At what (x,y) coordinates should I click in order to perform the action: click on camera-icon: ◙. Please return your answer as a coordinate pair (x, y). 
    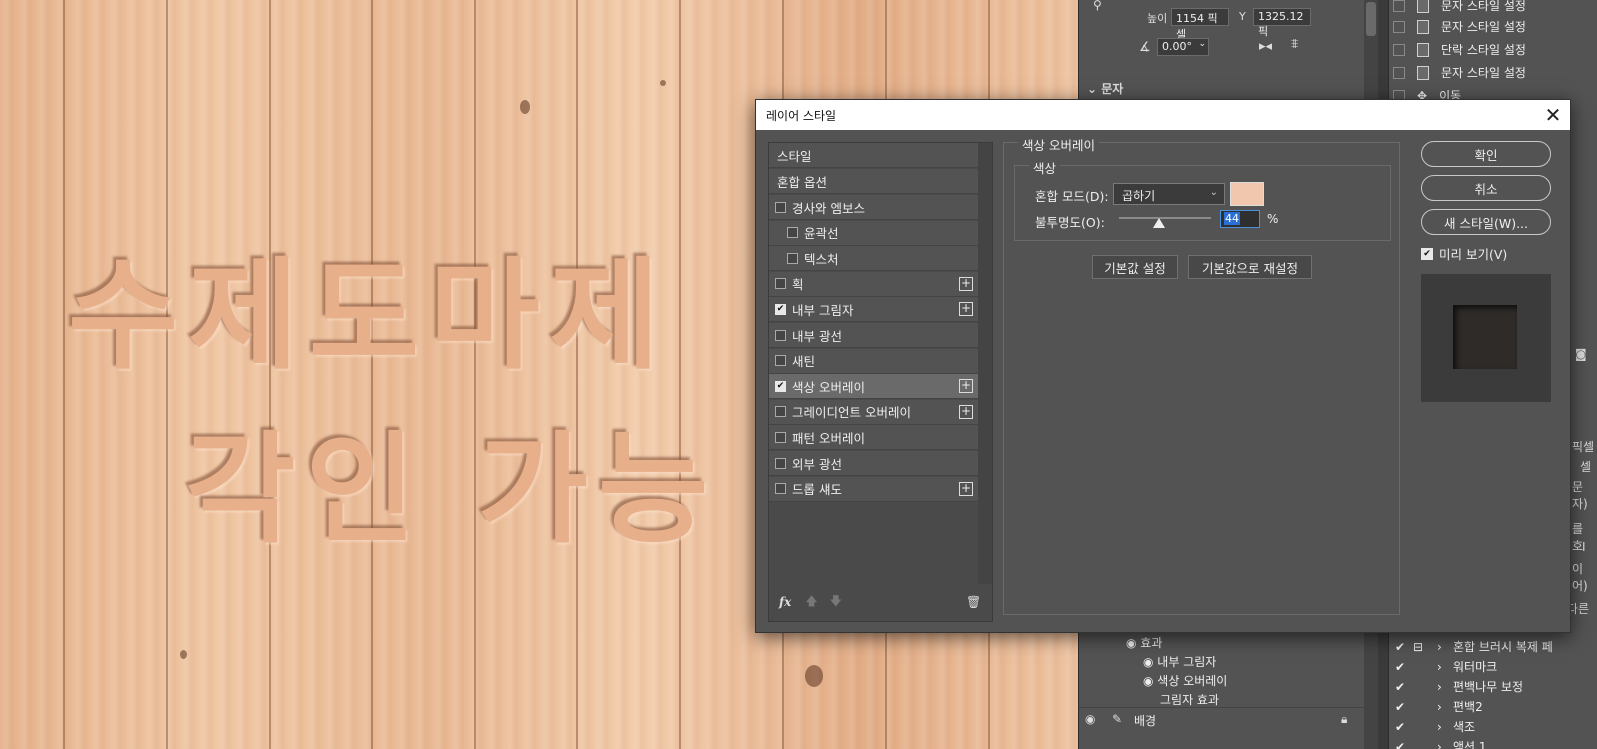
    Looking at the image, I should click on (1581, 354).